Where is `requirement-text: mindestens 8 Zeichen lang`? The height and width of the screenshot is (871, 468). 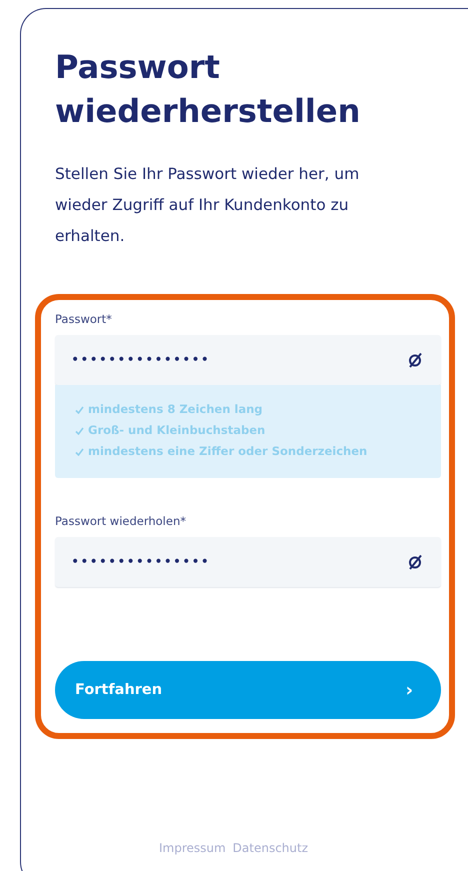
requirement-text: mindestens 8 Zeichen lang is located at coordinates (175, 409).